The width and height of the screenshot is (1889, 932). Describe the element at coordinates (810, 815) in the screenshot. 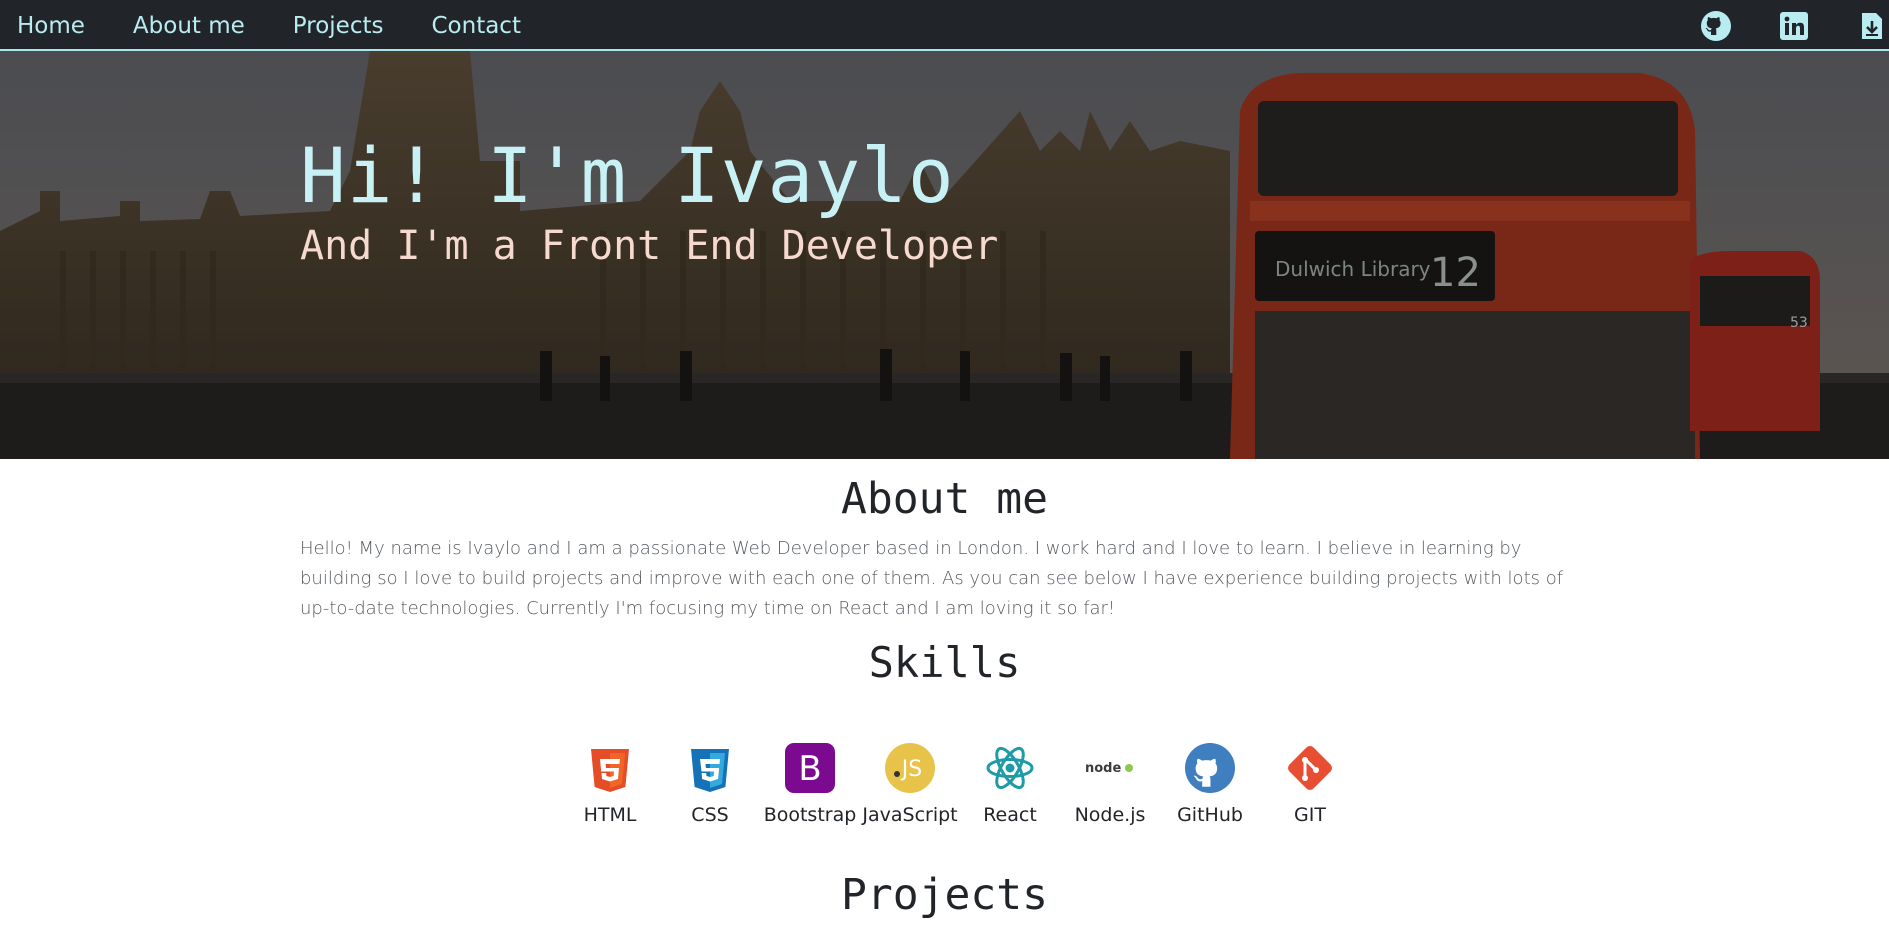

I see `skill-label: Bootstrap` at that location.